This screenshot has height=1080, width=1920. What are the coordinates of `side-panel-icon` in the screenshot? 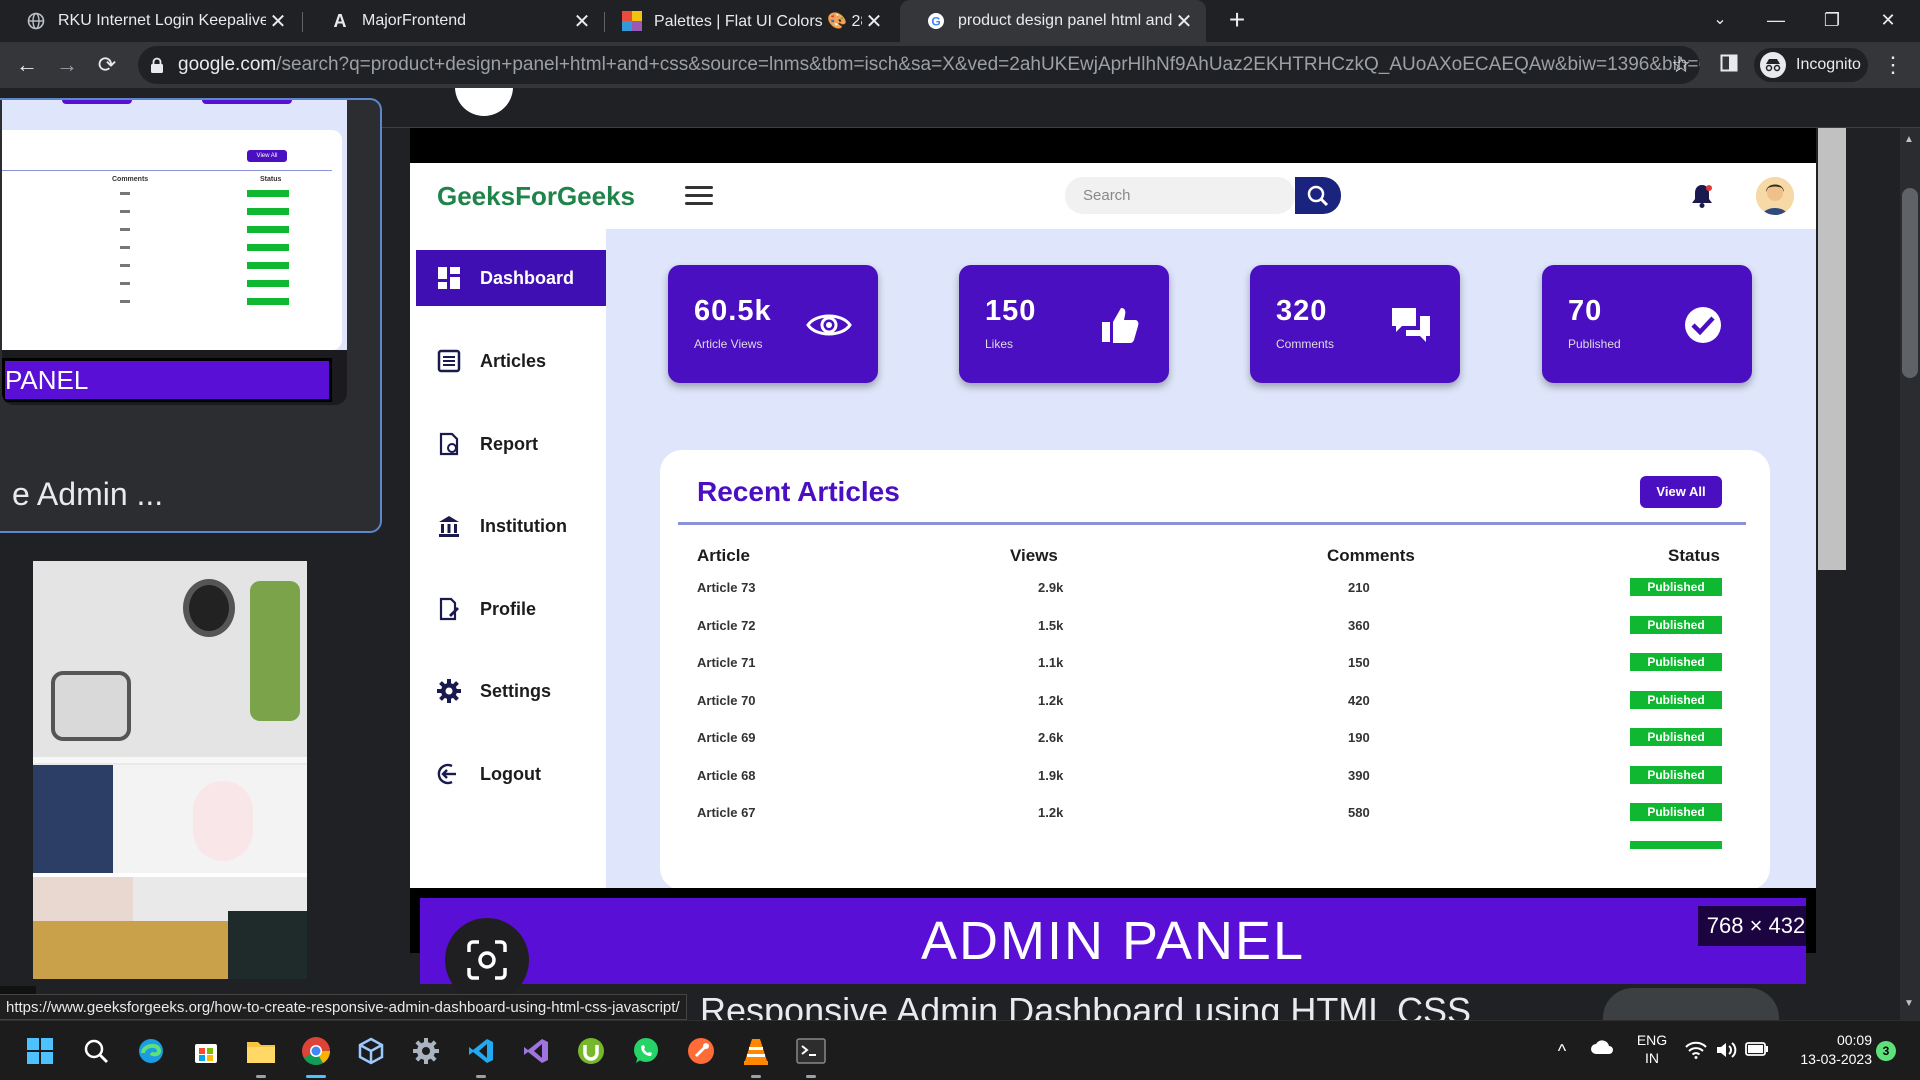 It's located at (1729, 65).